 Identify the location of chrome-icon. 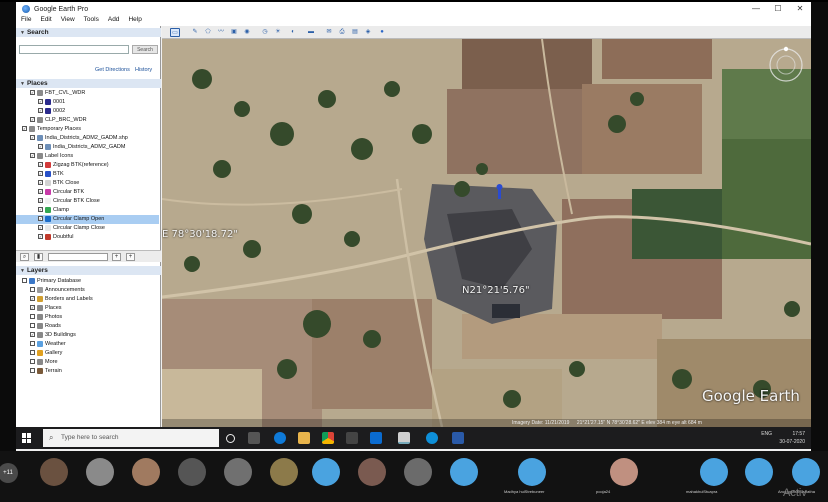
(328, 438).